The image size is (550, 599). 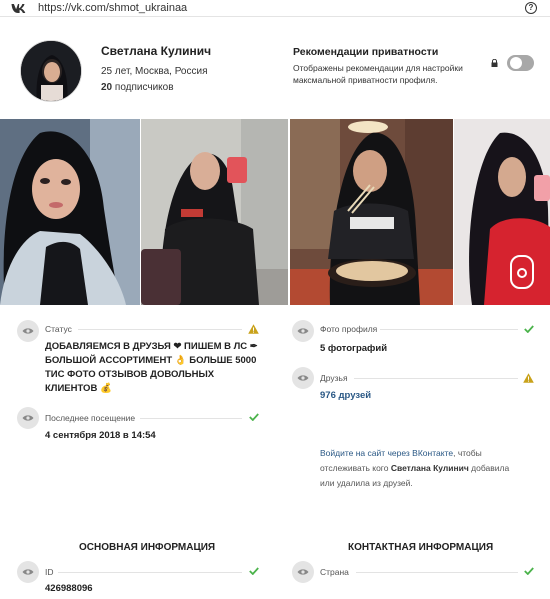 What do you see at coordinates (156, 51) in the screenshot?
I see `profile-name: Светлана Кулинич` at bounding box center [156, 51].